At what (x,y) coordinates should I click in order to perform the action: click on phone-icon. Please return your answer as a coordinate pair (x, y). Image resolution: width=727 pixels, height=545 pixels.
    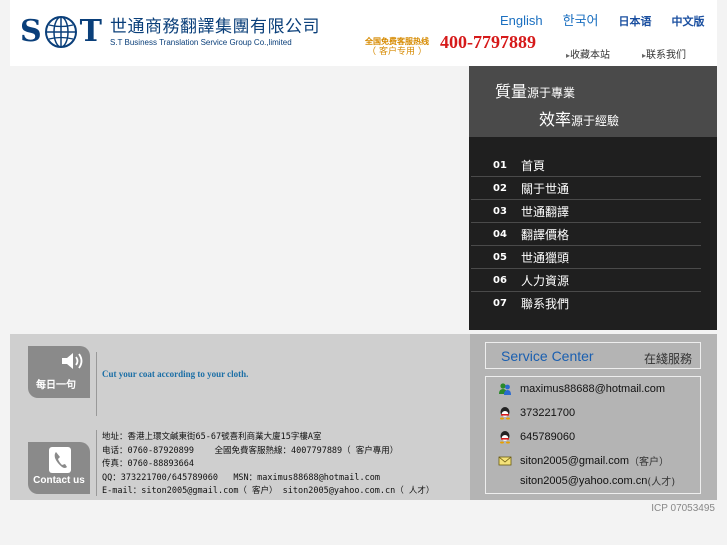
    Looking at the image, I should click on (60, 460).